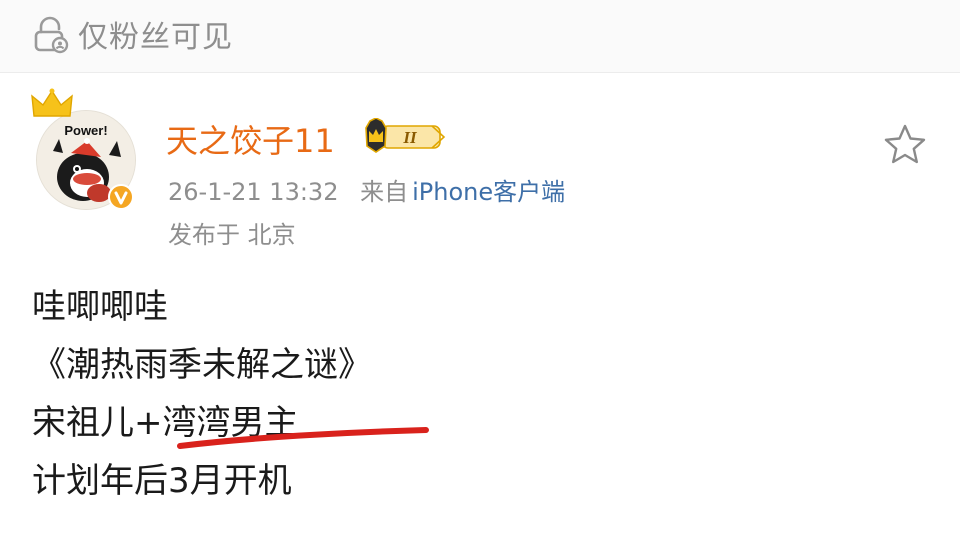 Image resolution: width=960 pixels, height=540 pixels. Describe the element at coordinates (100, 307) in the screenshot. I see `post-line: 哇唧唧哇` at that location.